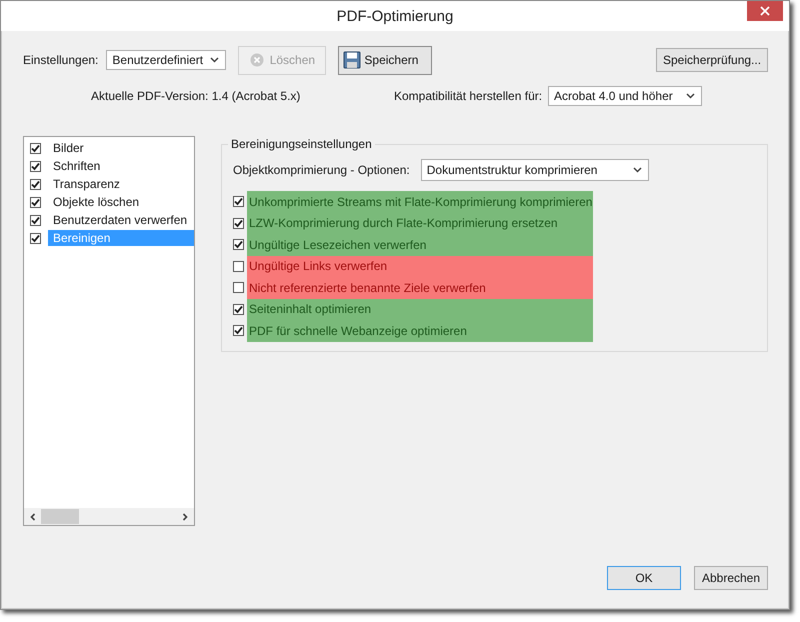 The height and width of the screenshot is (622, 800). I want to click on compression-dropdown: Dokumentstruktur komprimieren, so click(534, 170).